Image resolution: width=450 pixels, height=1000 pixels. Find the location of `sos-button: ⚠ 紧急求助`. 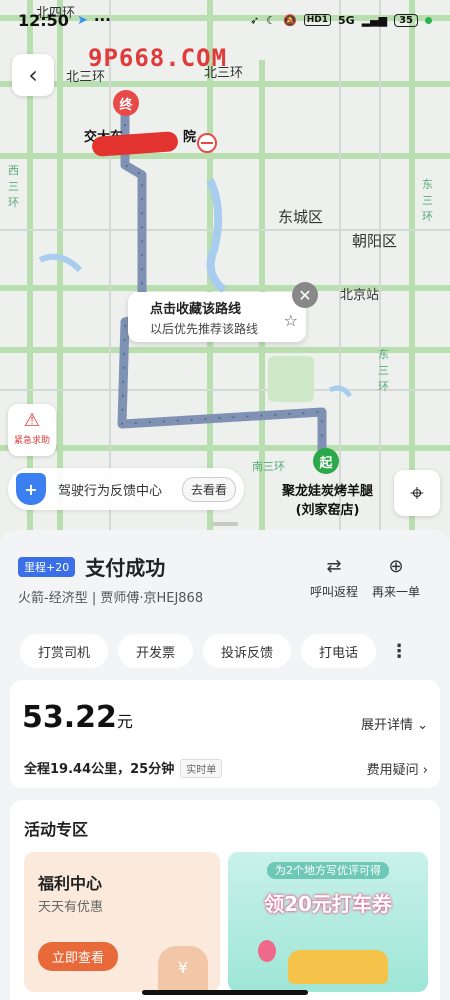

sos-button: ⚠ 紧急求助 is located at coordinates (32, 430).